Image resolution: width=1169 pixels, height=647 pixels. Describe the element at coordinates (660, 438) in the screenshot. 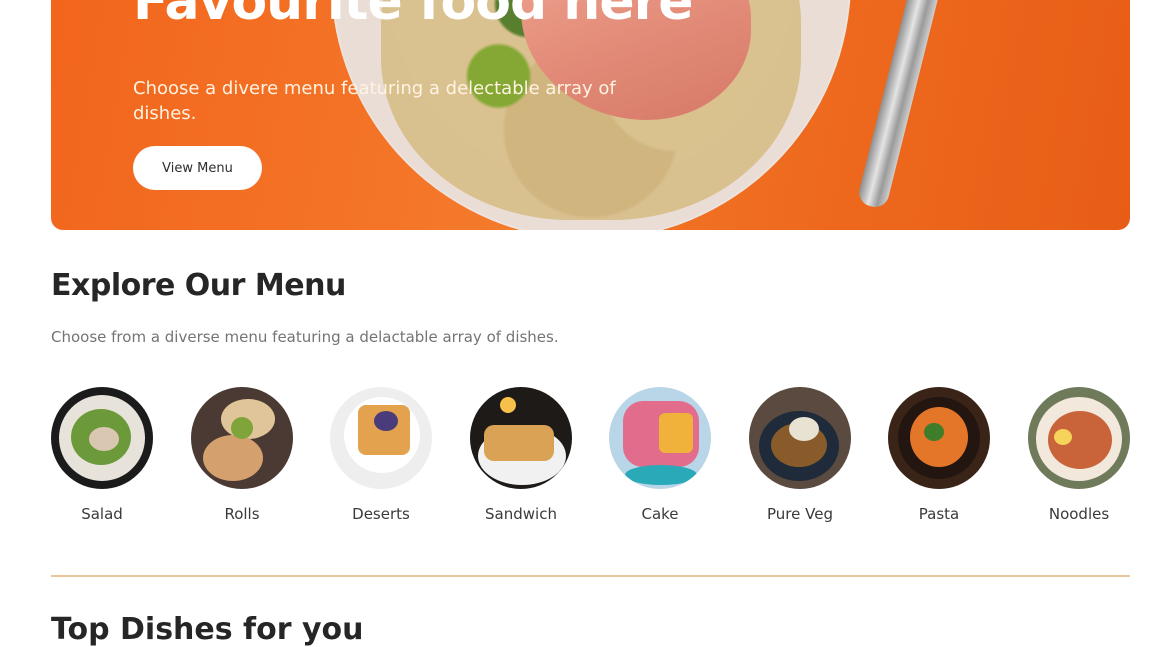

I see `cake-image` at that location.